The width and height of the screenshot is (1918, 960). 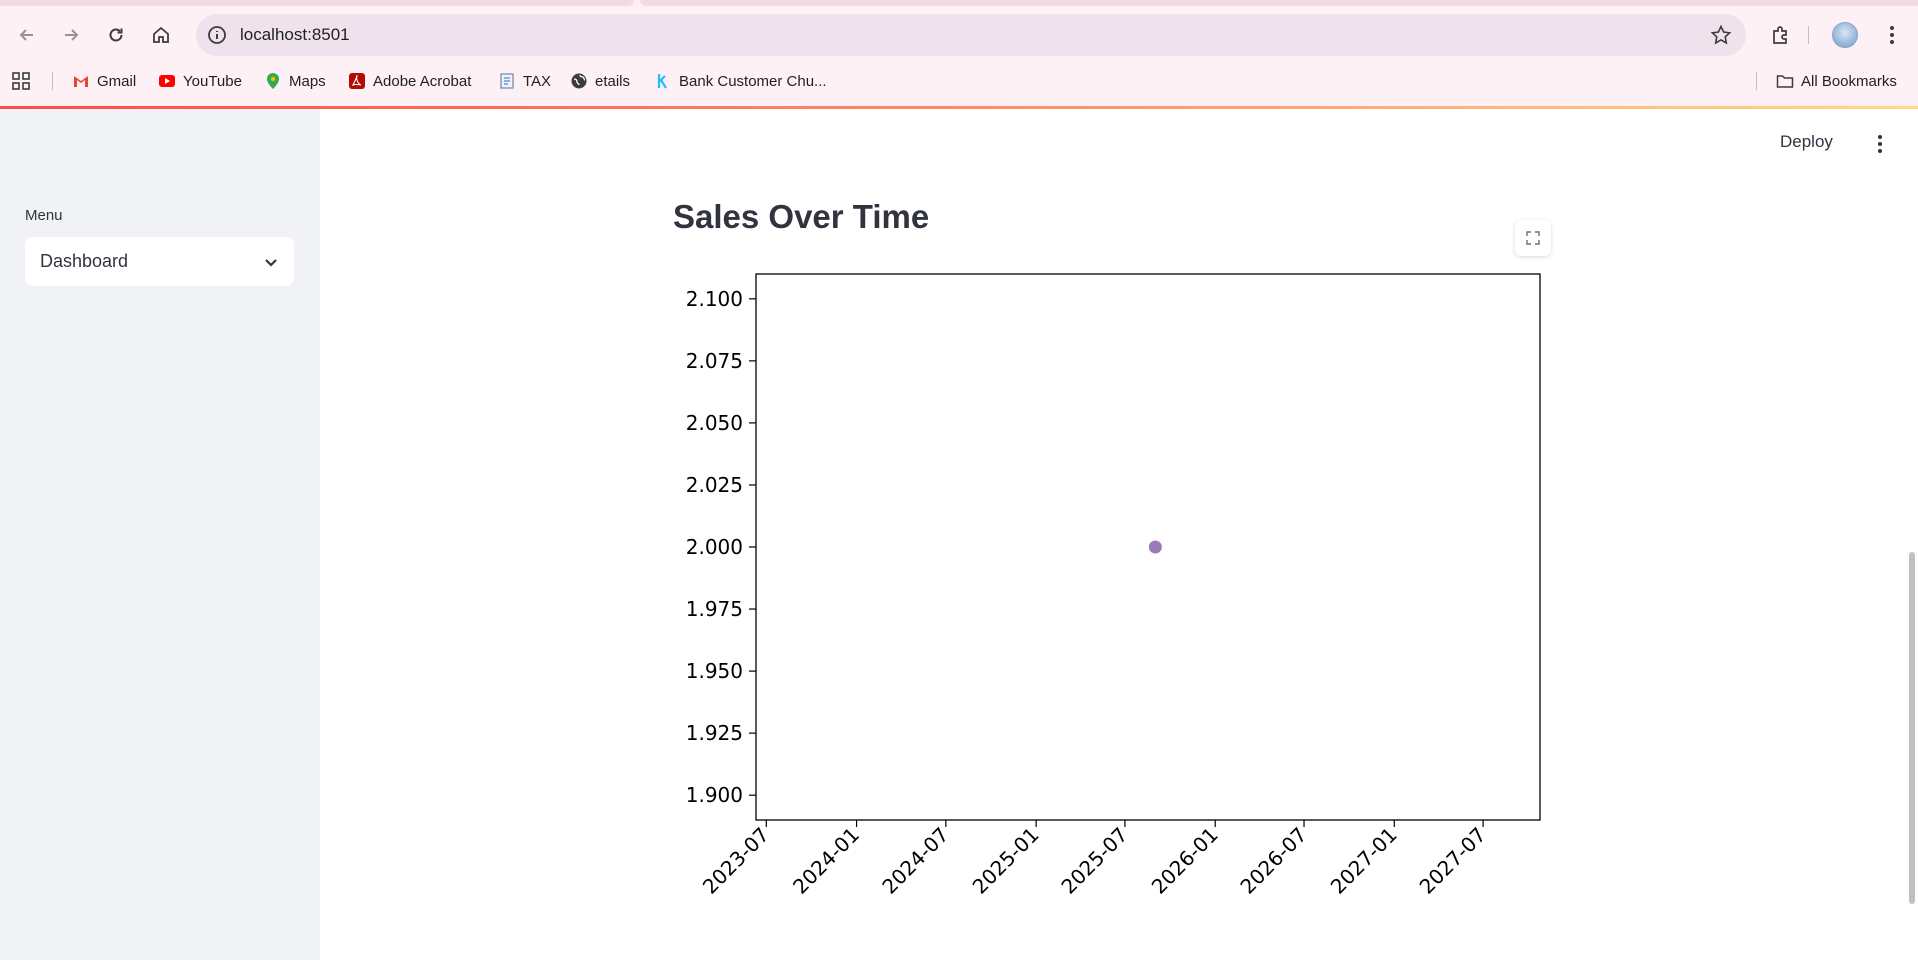 What do you see at coordinates (801, 216) in the screenshot?
I see `page-title: Sales Over Time` at bounding box center [801, 216].